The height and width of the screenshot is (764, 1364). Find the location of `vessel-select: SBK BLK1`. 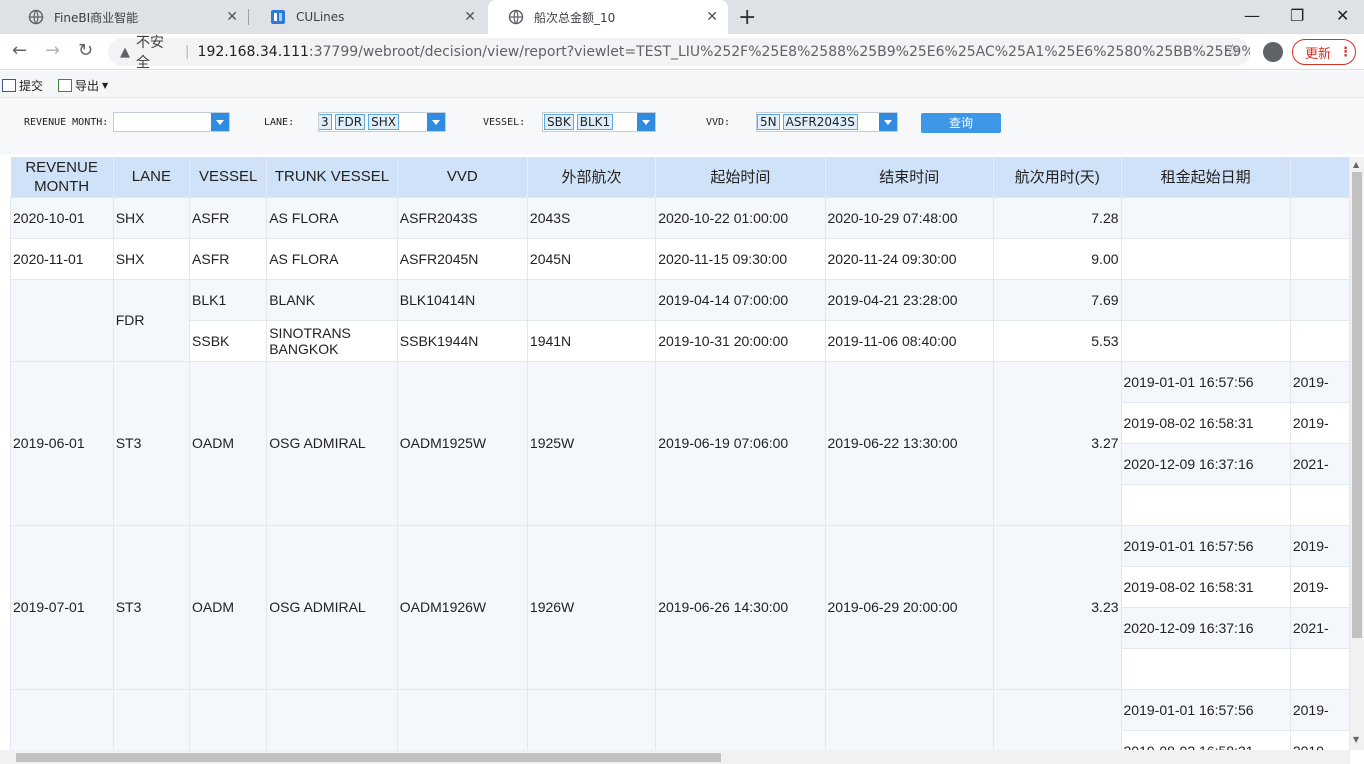

vessel-select: SBK BLK1 is located at coordinates (599, 122).